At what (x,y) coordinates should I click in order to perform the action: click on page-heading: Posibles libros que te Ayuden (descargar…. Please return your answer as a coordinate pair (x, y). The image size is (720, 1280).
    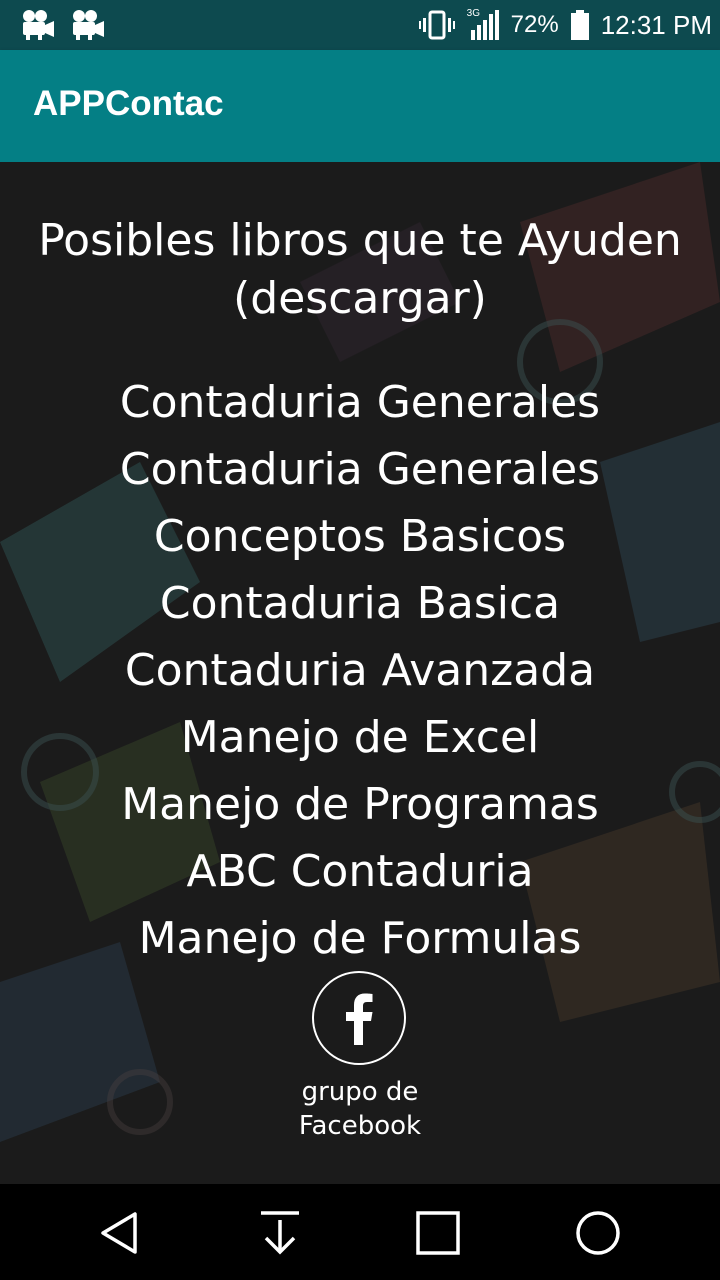
    Looking at the image, I should click on (360, 270).